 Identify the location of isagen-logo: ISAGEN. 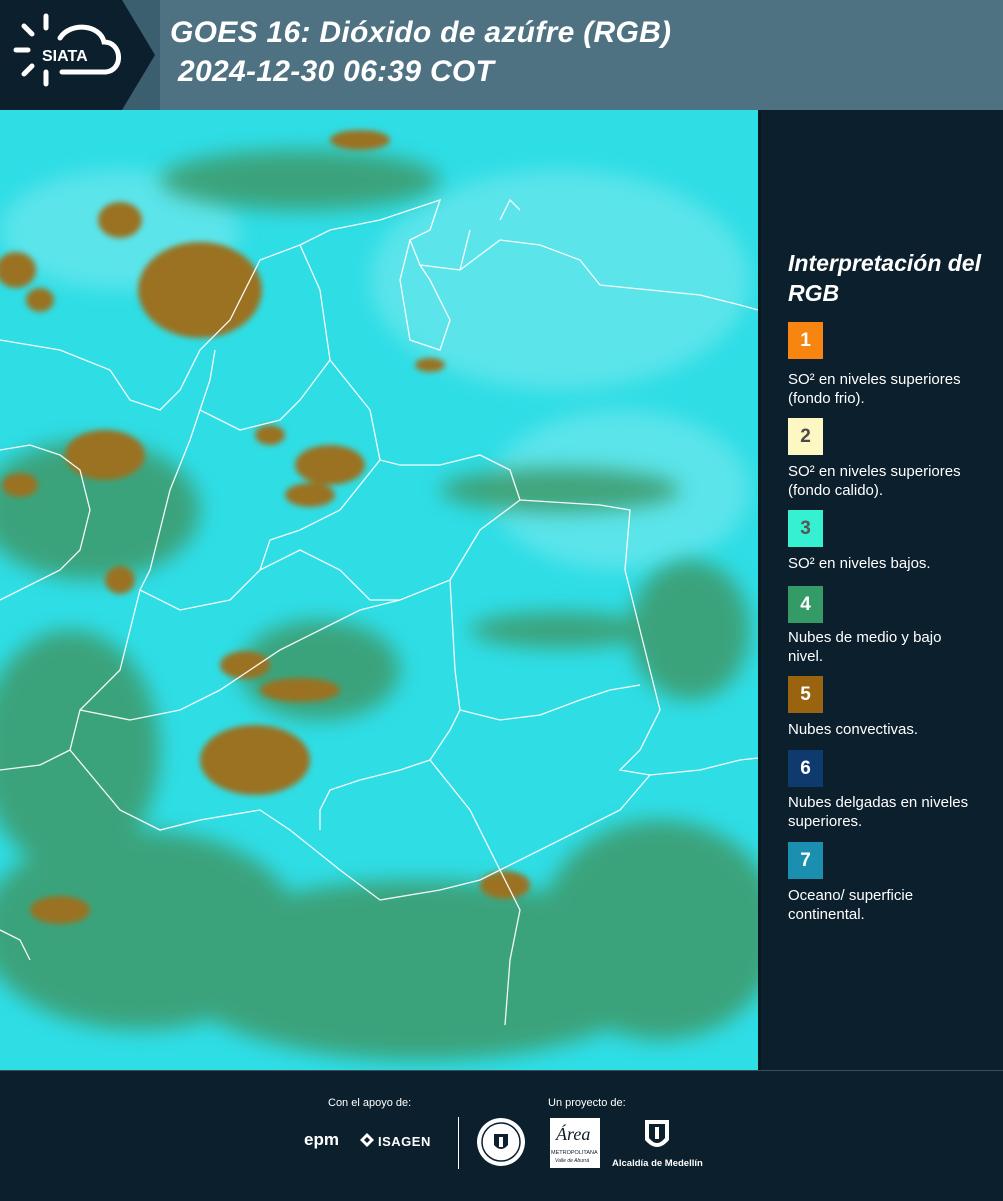
(404, 1141).